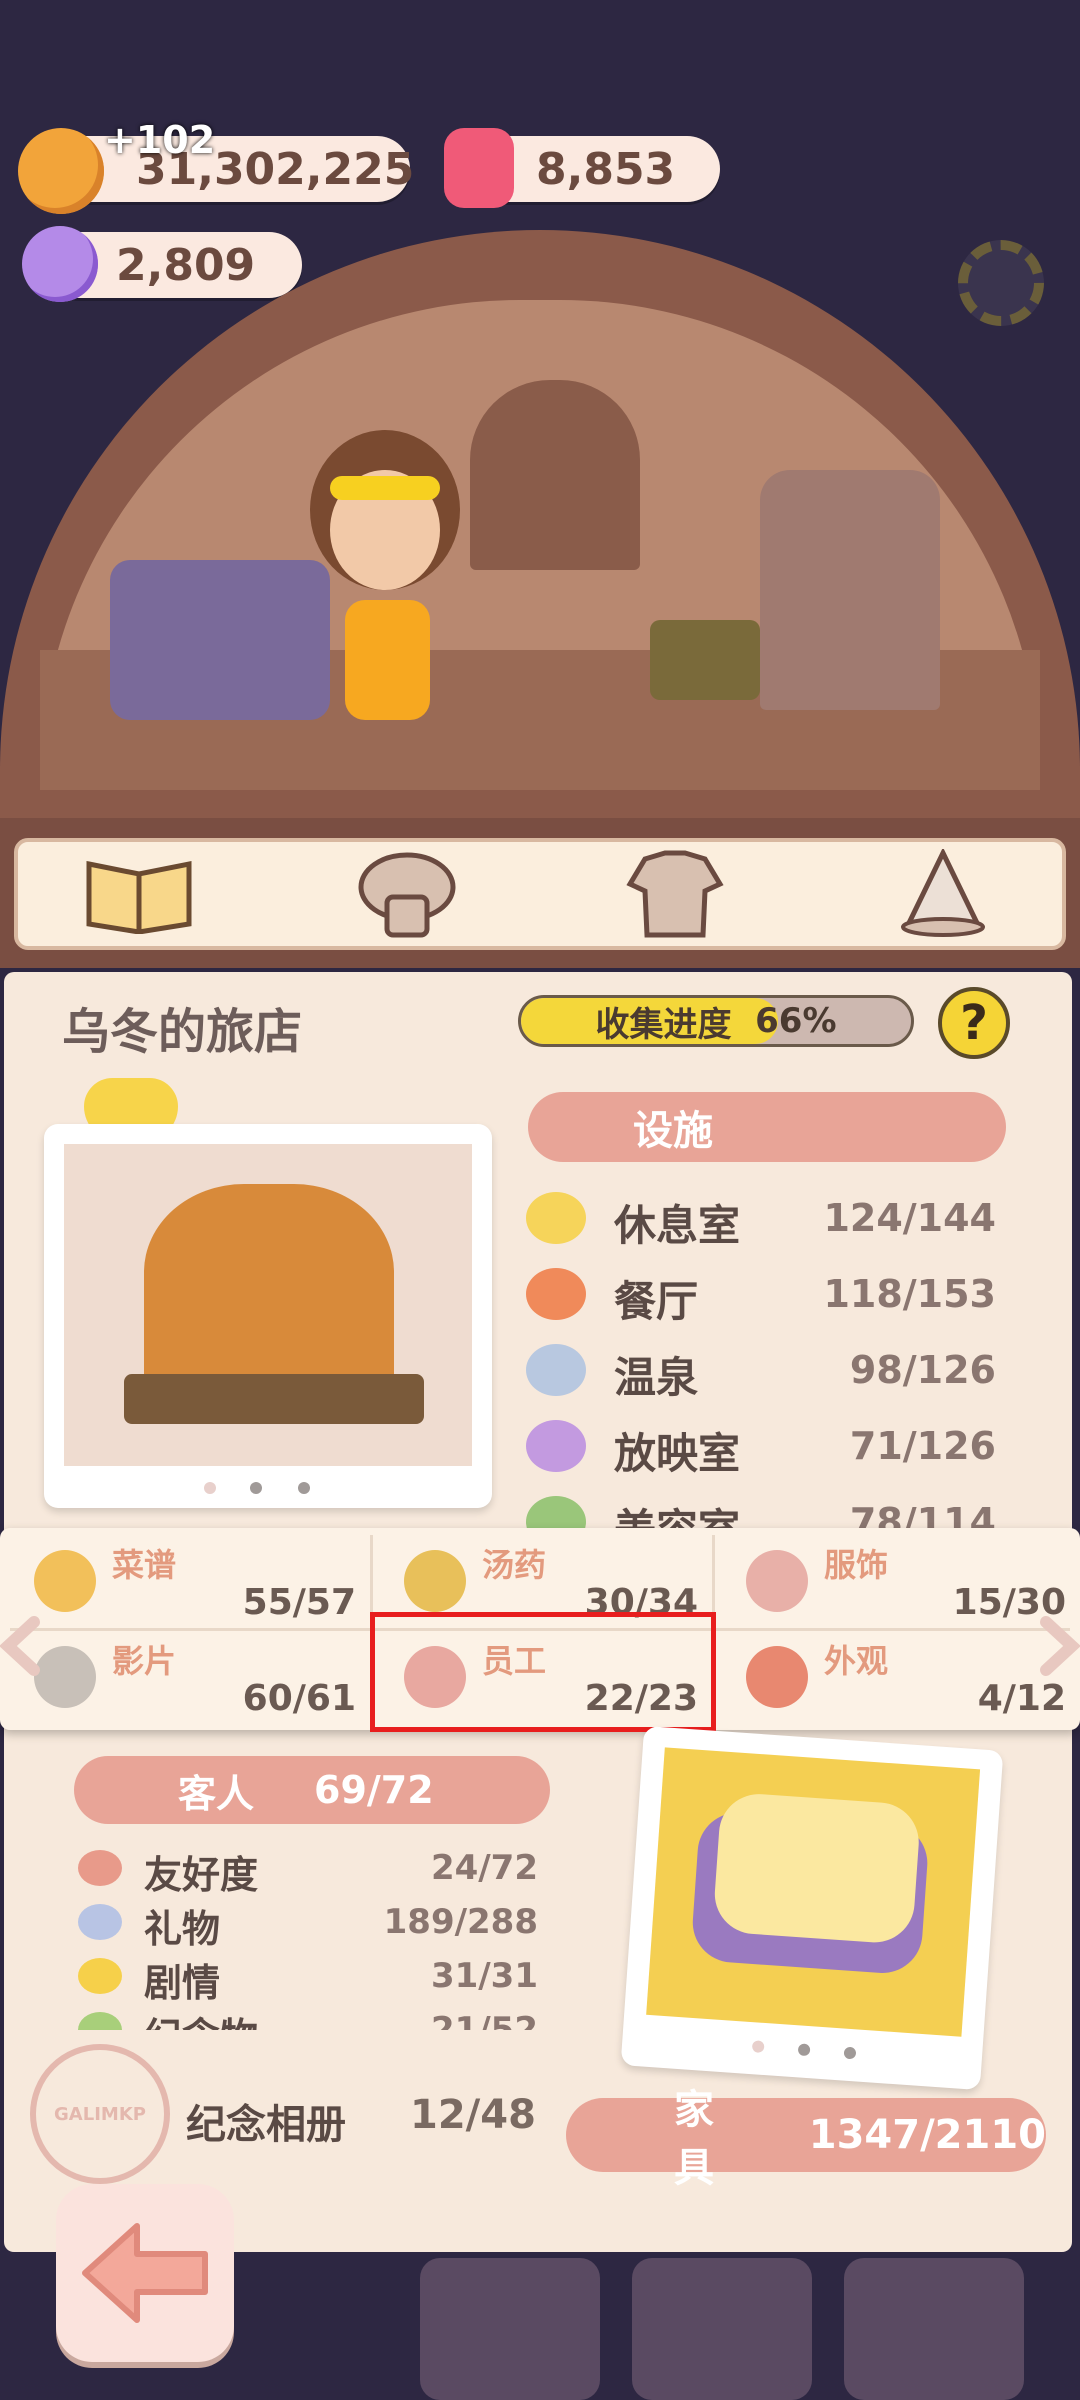 The width and height of the screenshot is (1080, 2400). I want to click on chevron-right-icon, so click(1060, 1646).